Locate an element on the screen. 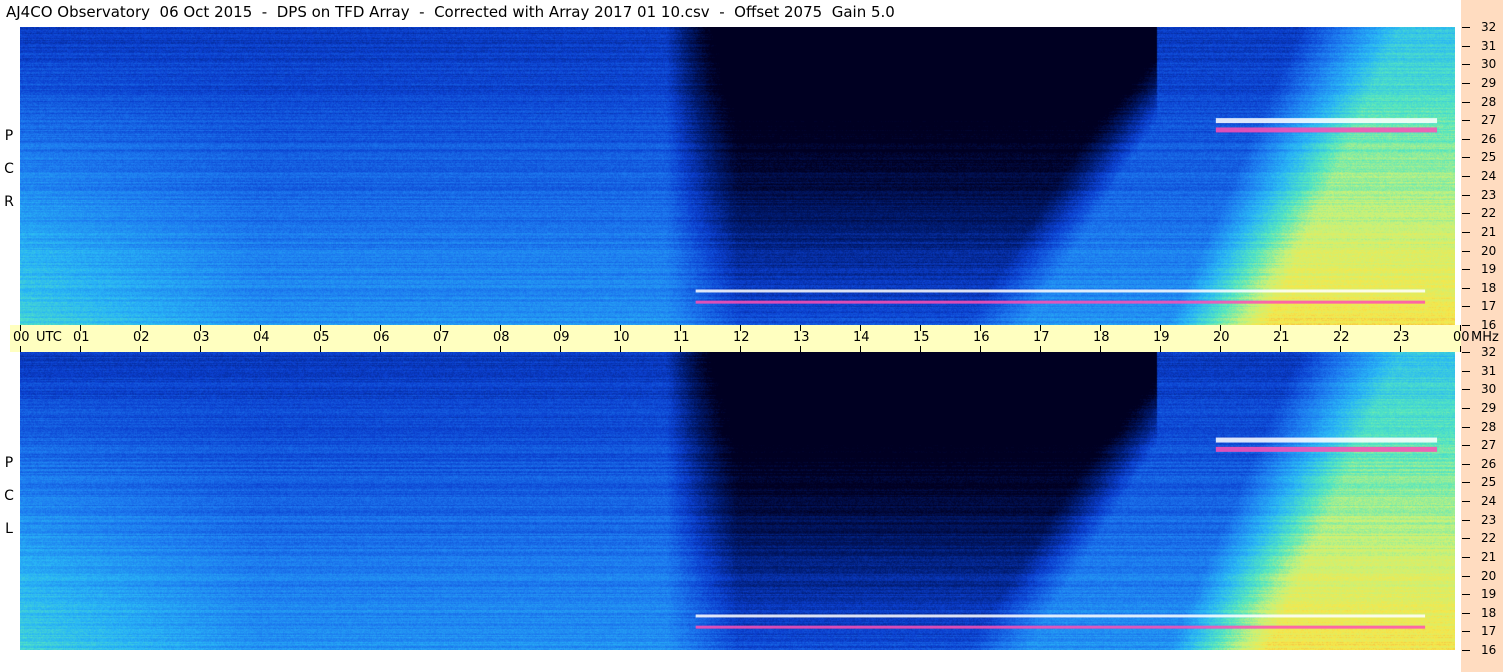  x-axis-label: UTC is located at coordinates (49, 337).